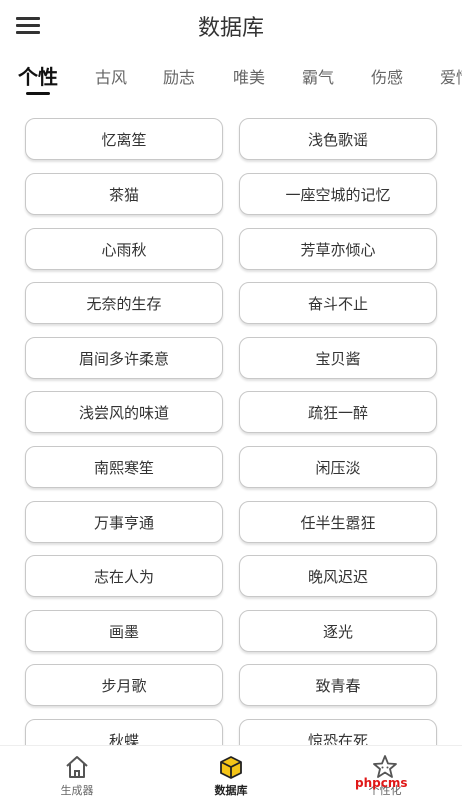 Image resolution: width=462 pixels, height=800 pixels. What do you see at coordinates (124, 631) in the screenshot?
I see `name-item: 画墨` at bounding box center [124, 631].